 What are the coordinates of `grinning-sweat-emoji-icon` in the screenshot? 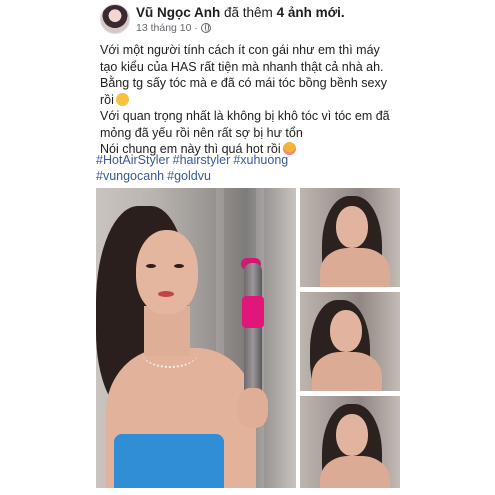 It's located at (122, 99).